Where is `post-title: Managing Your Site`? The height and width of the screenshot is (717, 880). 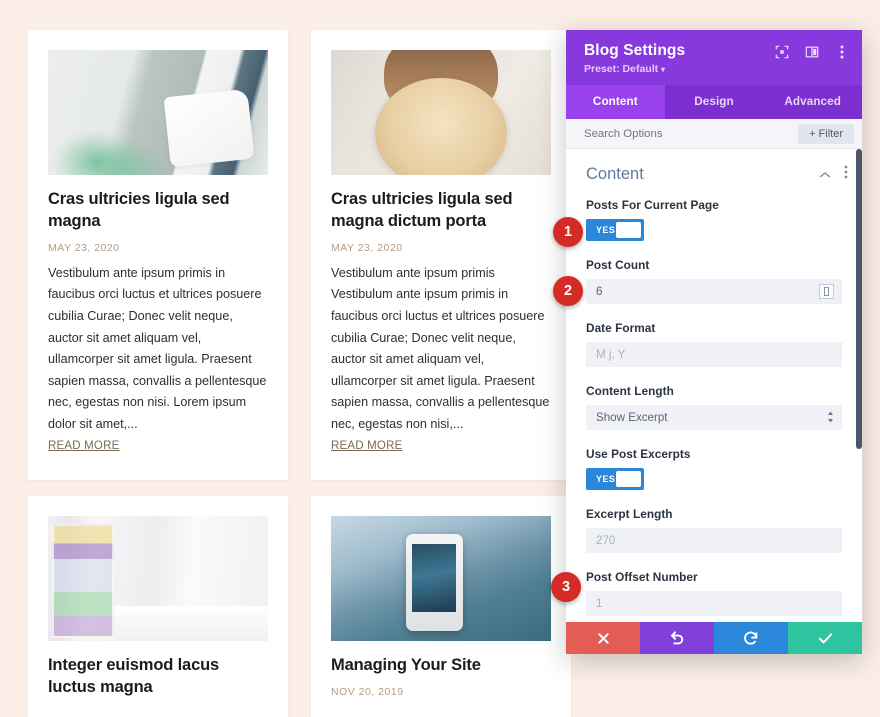
post-title: Managing Your Site is located at coordinates (406, 665).